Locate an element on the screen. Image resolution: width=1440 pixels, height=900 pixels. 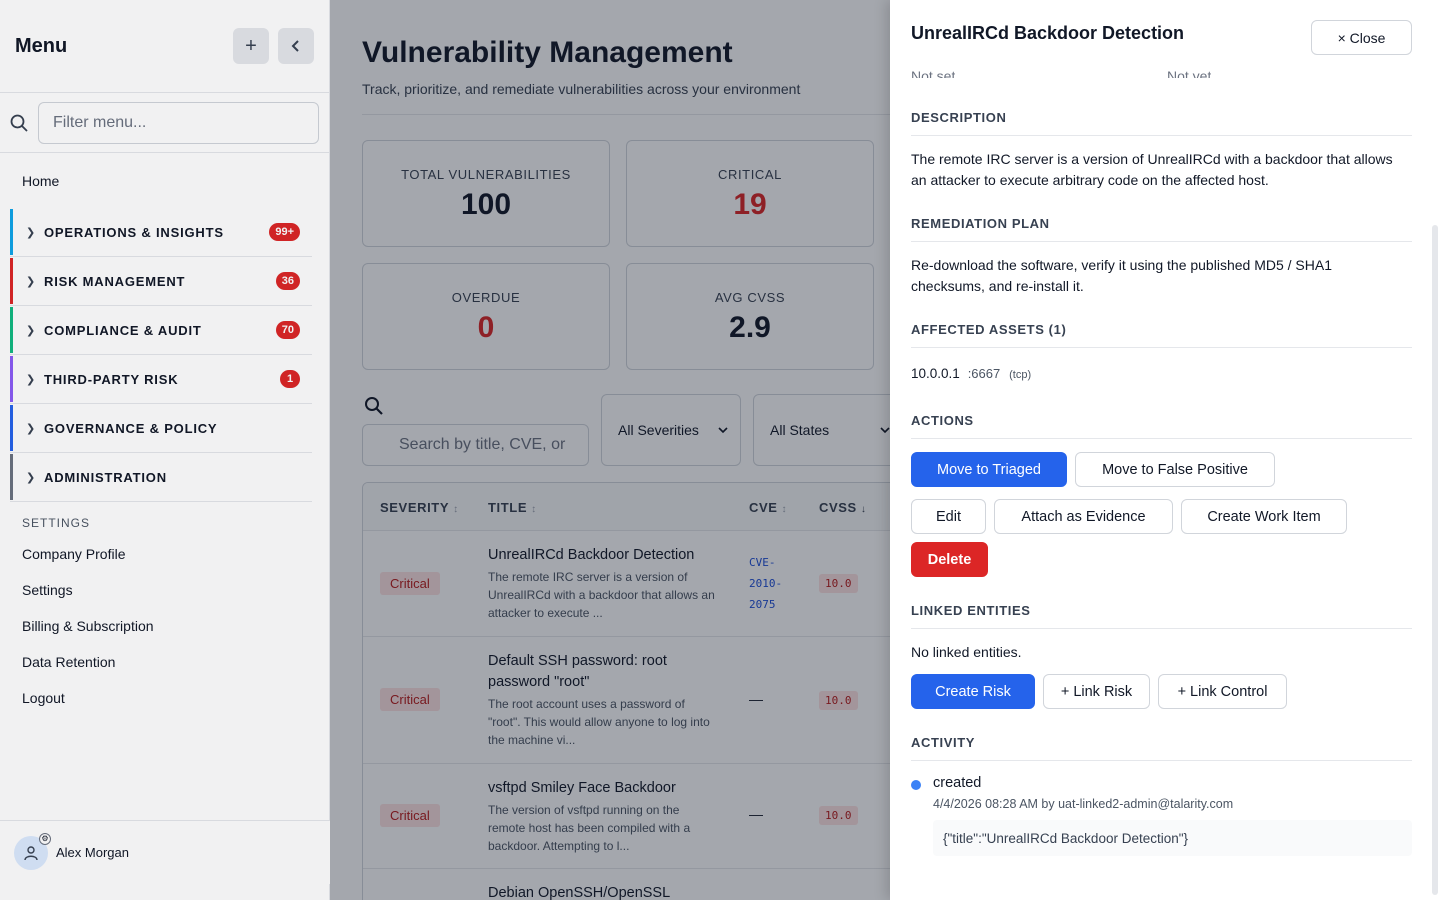
activity-heading: ACTIVITY is located at coordinates (1161, 748).